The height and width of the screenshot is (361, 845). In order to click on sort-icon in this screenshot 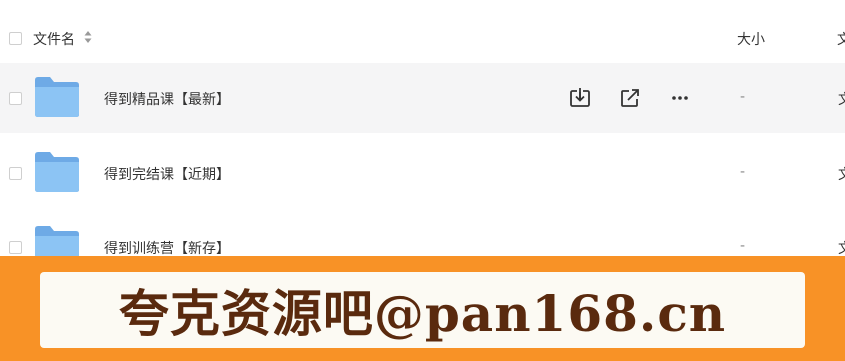, I will do `click(88, 37)`.